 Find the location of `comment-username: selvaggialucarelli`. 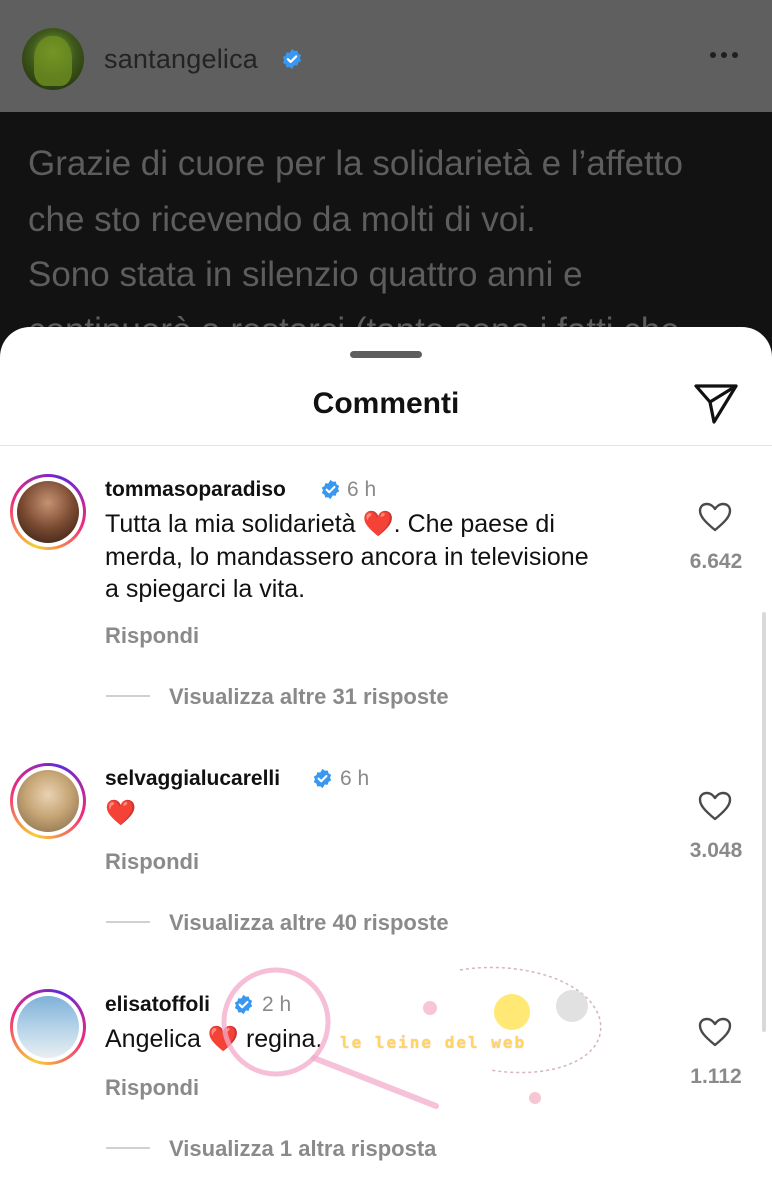

comment-username: selvaggialucarelli is located at coordinates (192, 779).